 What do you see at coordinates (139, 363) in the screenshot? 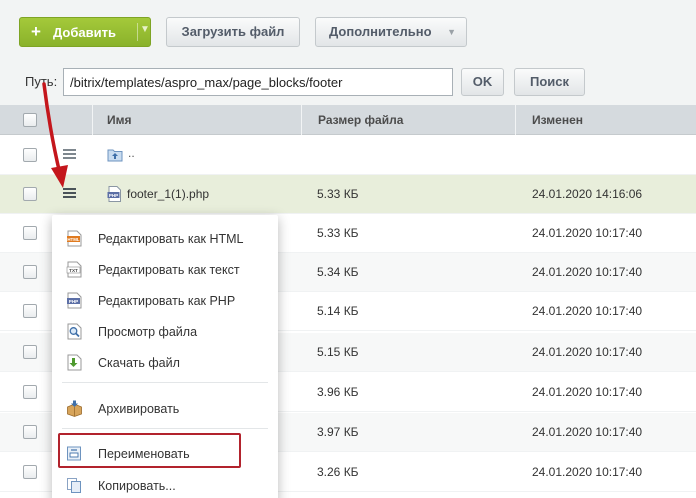
I see `menu-item-label: Скачать файл` at bounding box center [139, 363].